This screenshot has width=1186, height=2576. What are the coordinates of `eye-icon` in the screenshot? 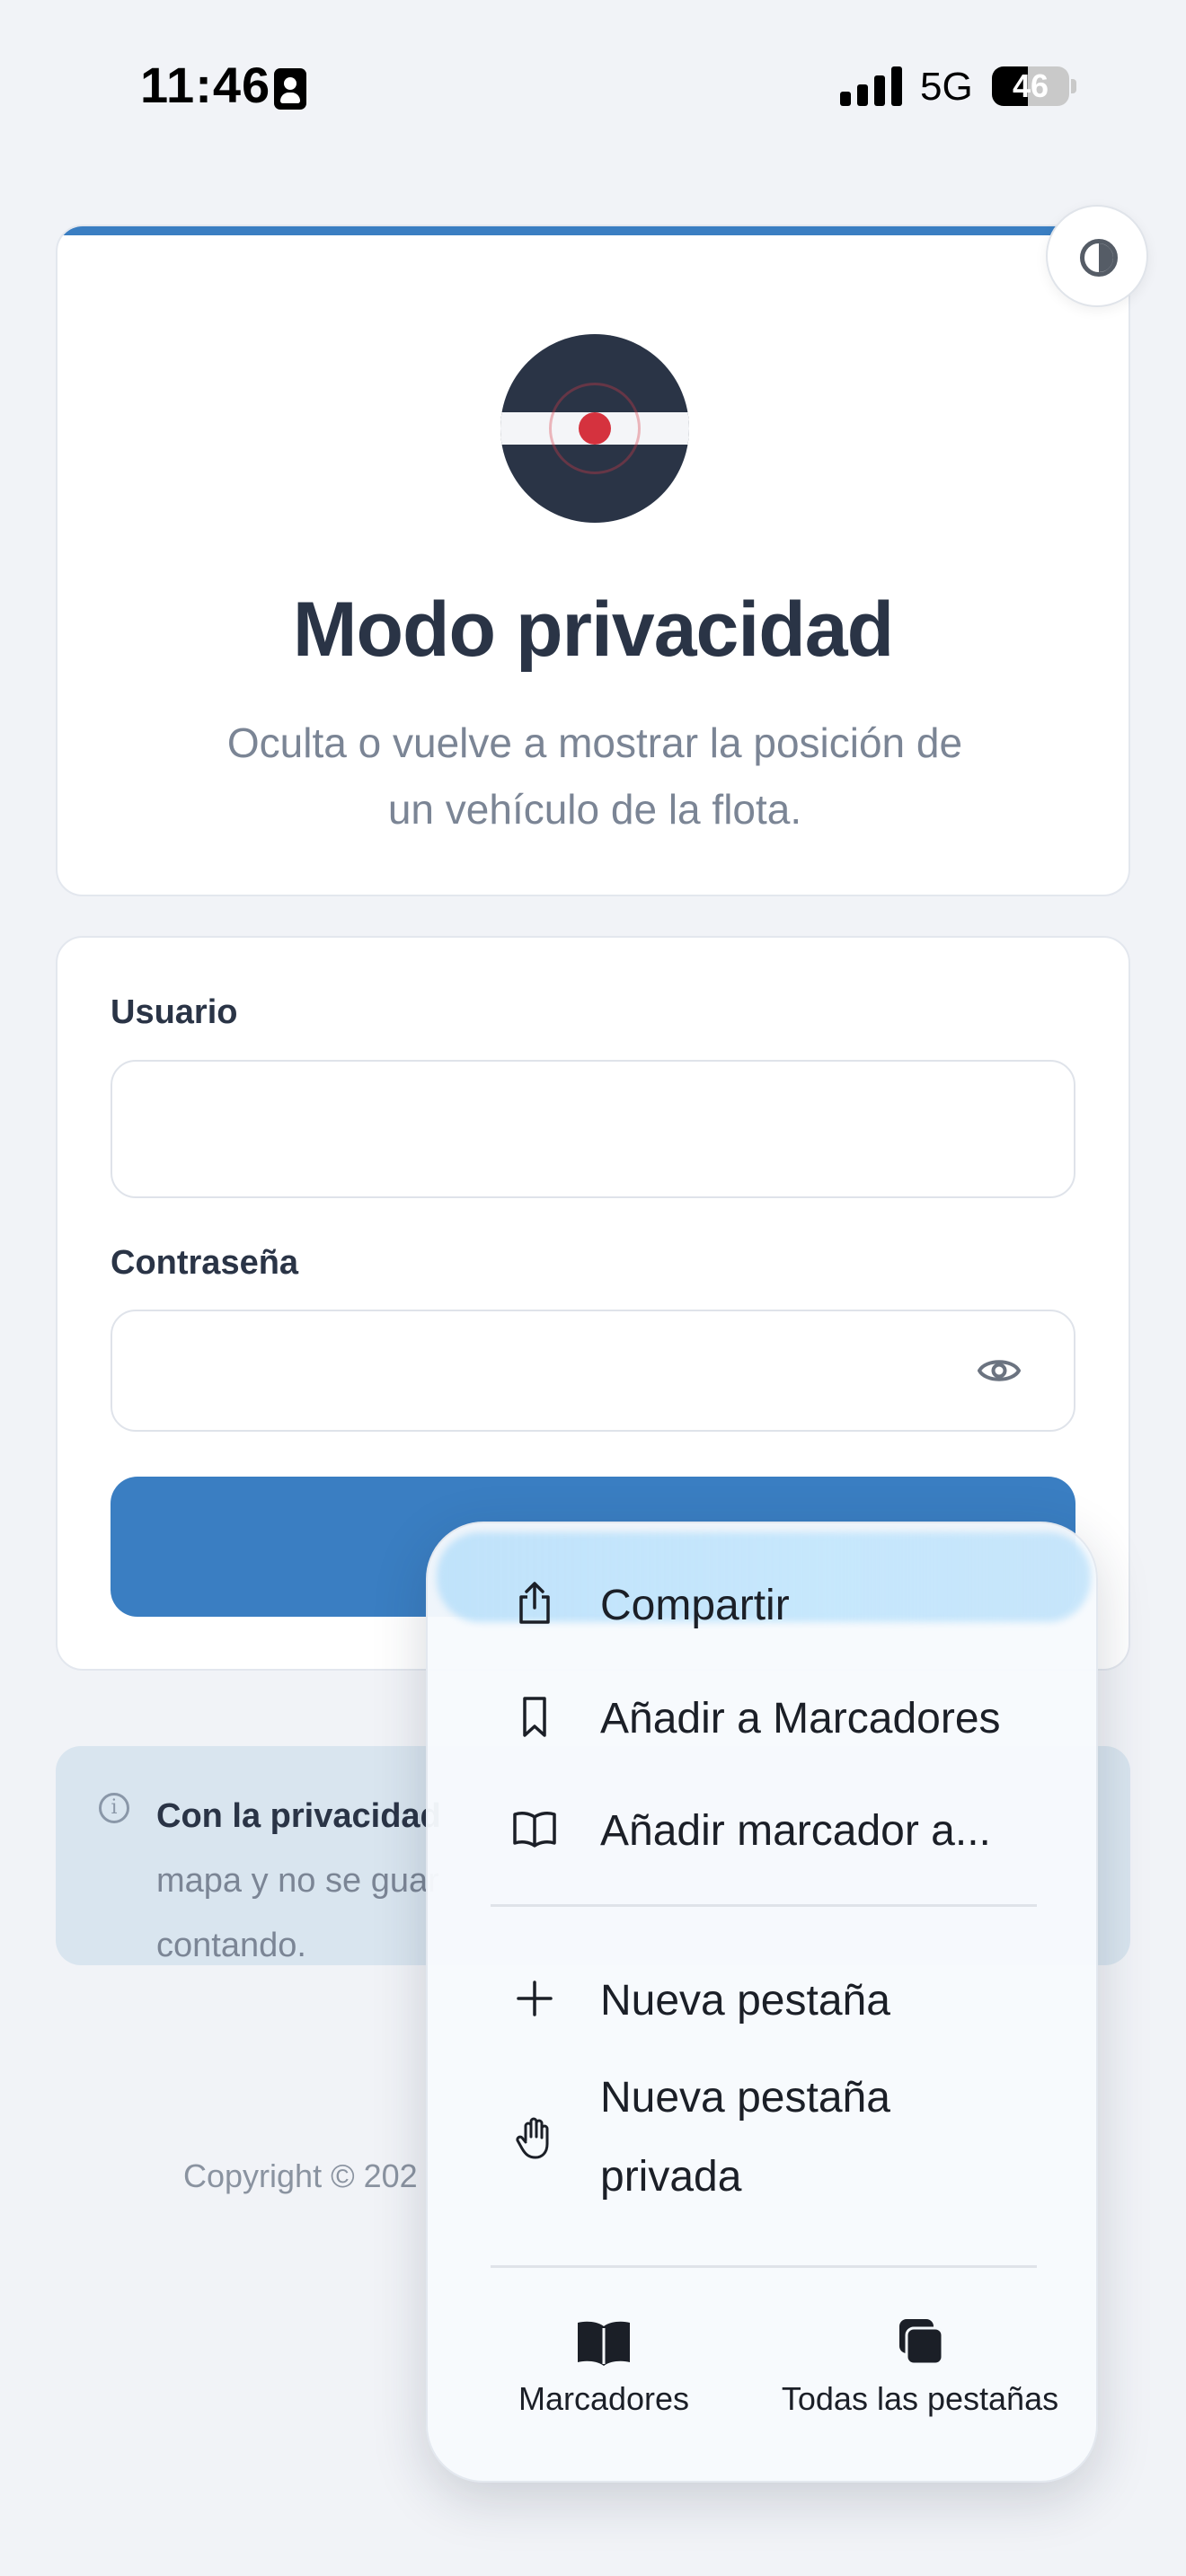 It's located at (999, 1370).